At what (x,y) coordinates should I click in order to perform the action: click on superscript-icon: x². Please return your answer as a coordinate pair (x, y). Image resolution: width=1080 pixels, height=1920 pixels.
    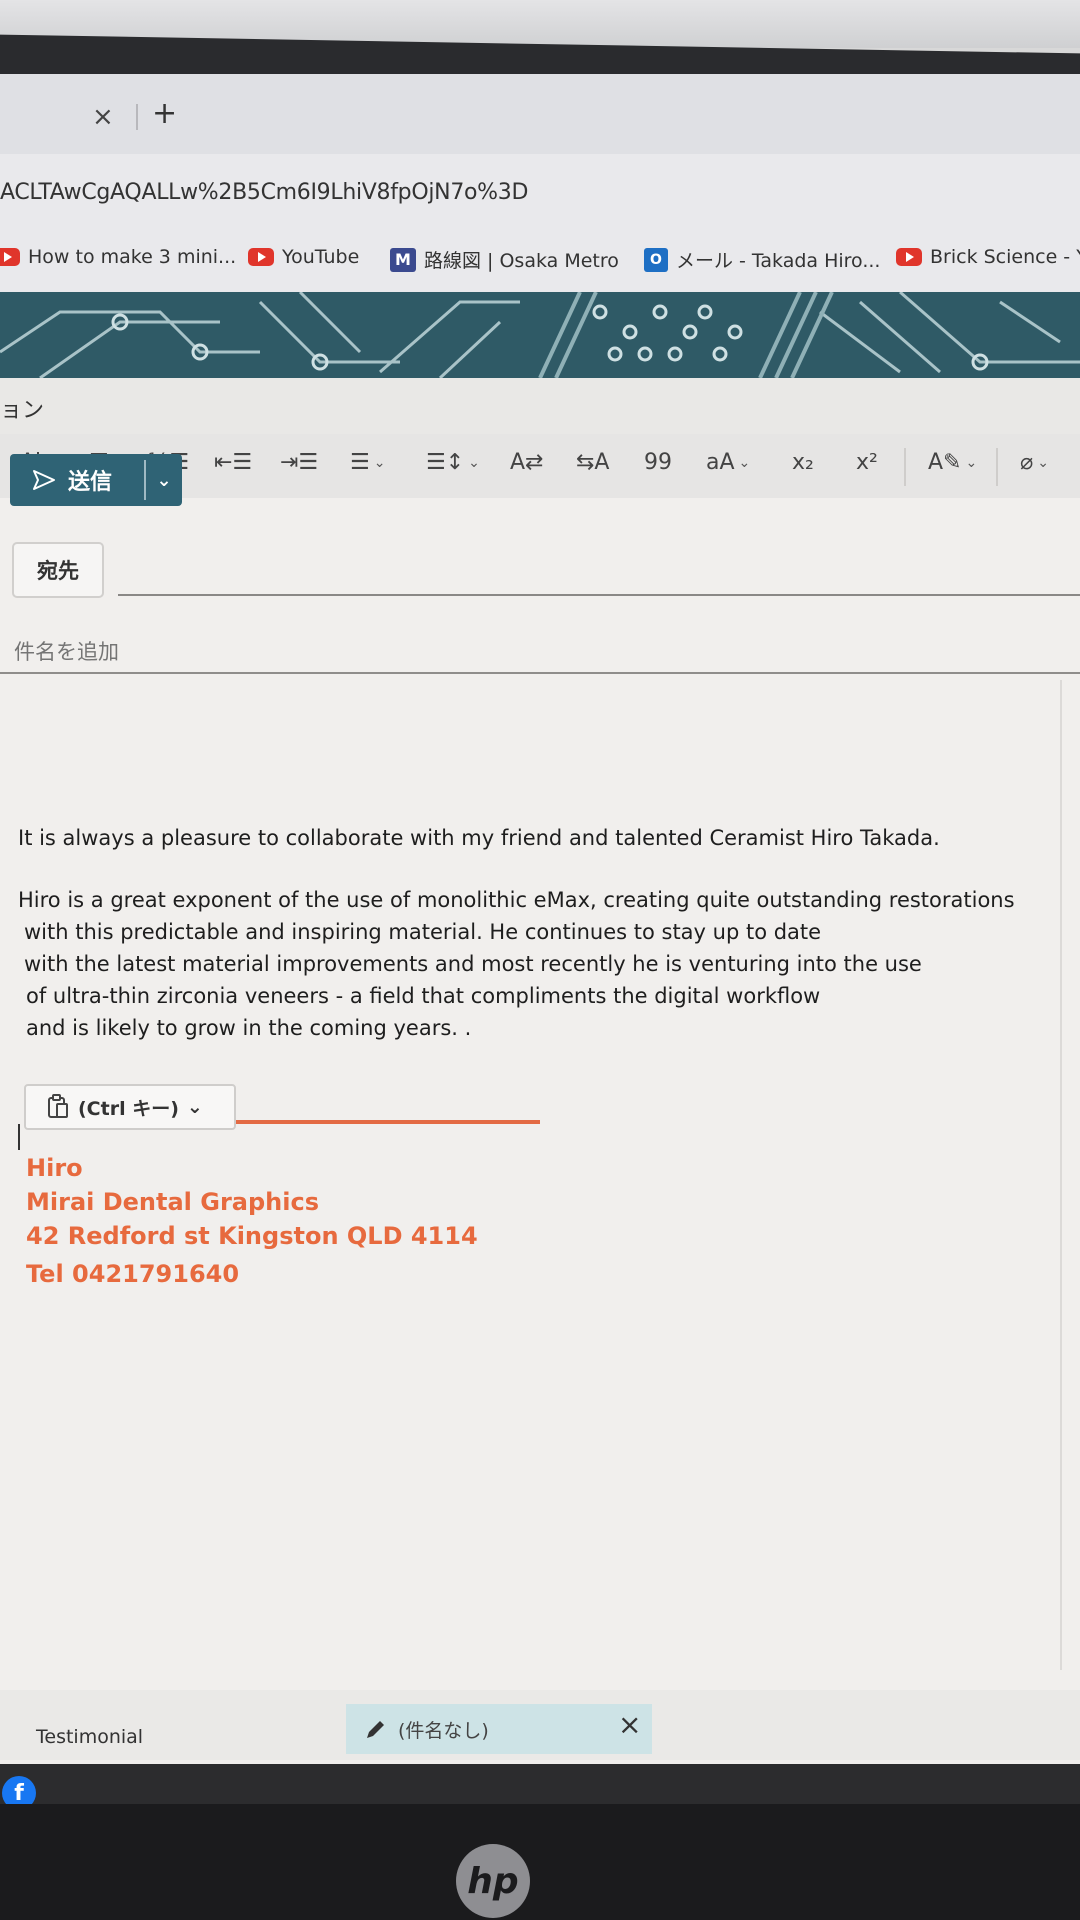
    Looking at the image, I should click on (867, 462).